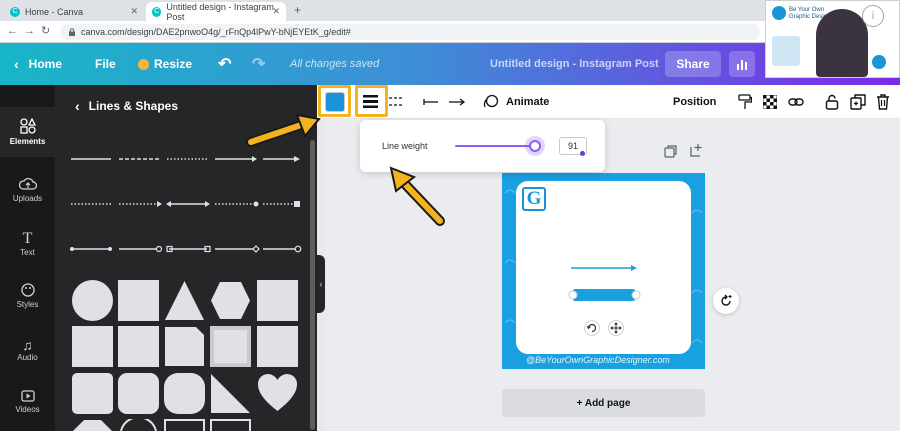 The width and height of the screenshot is (900, 431). I want to click on reload-icon: ↻, so click(45, 30).